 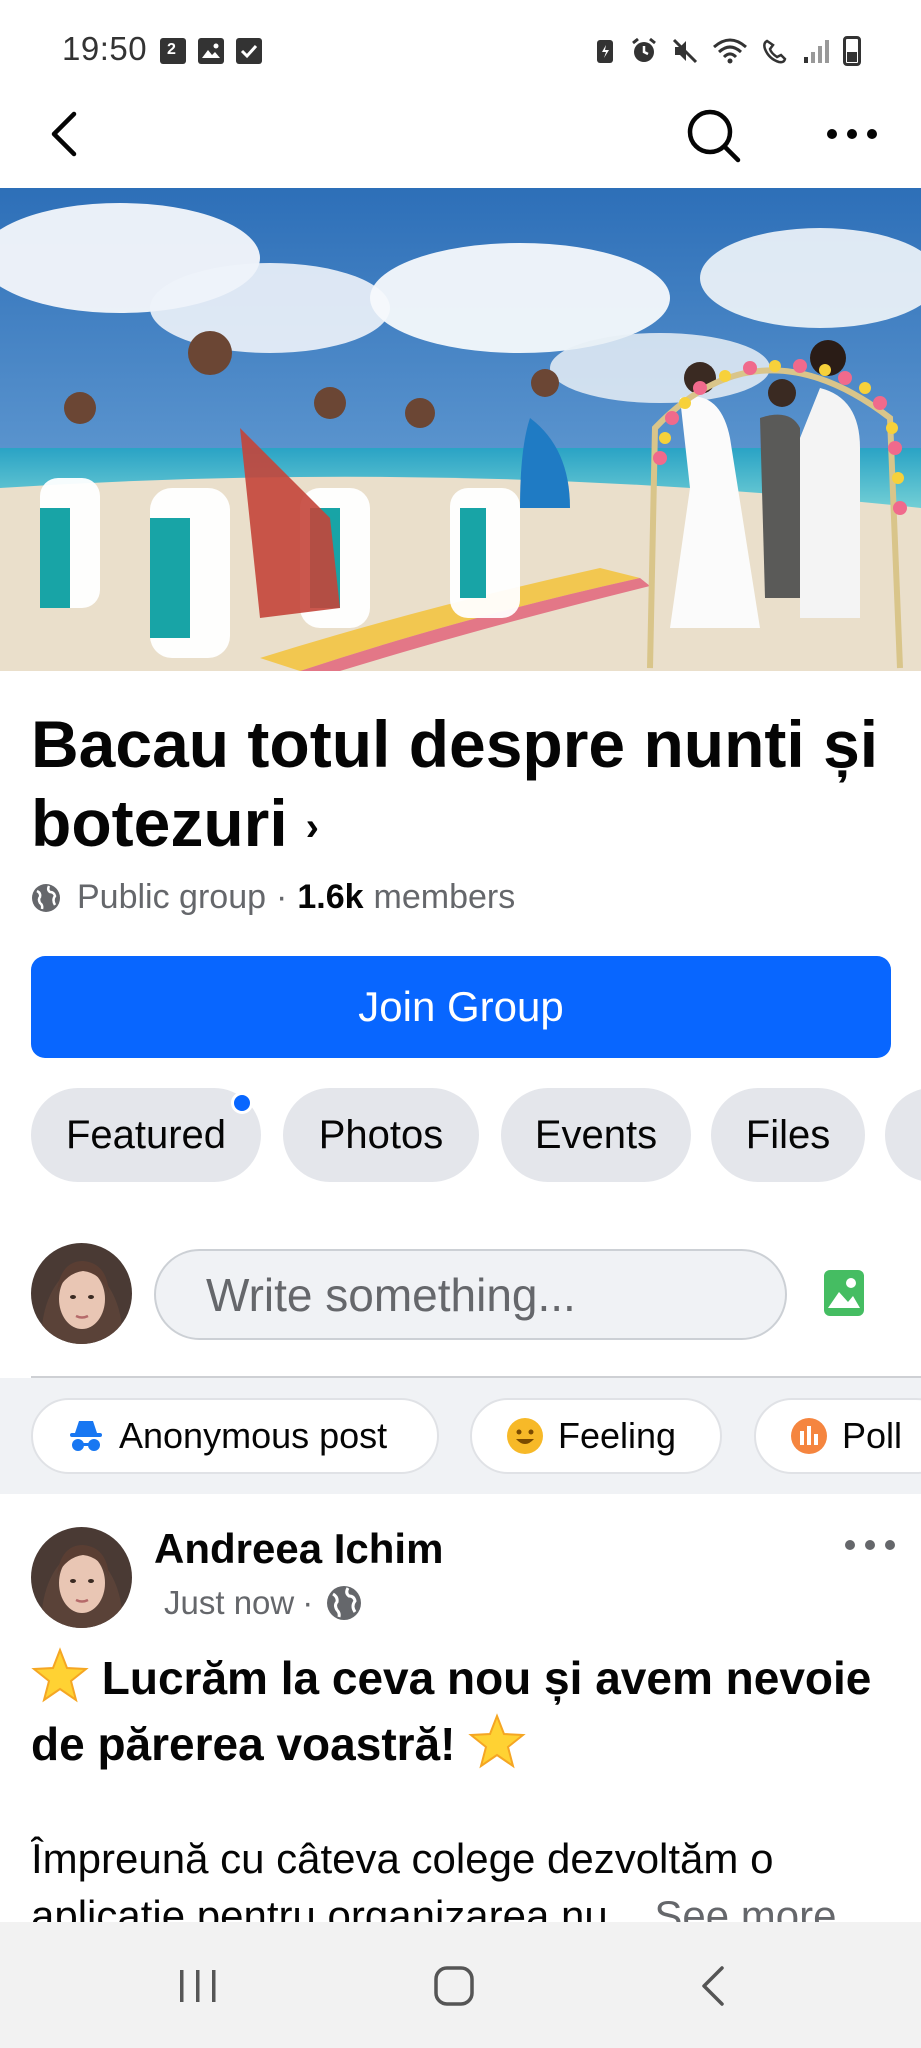 I want to click on tab-photos: Photos, so click(x=381, y=1135).